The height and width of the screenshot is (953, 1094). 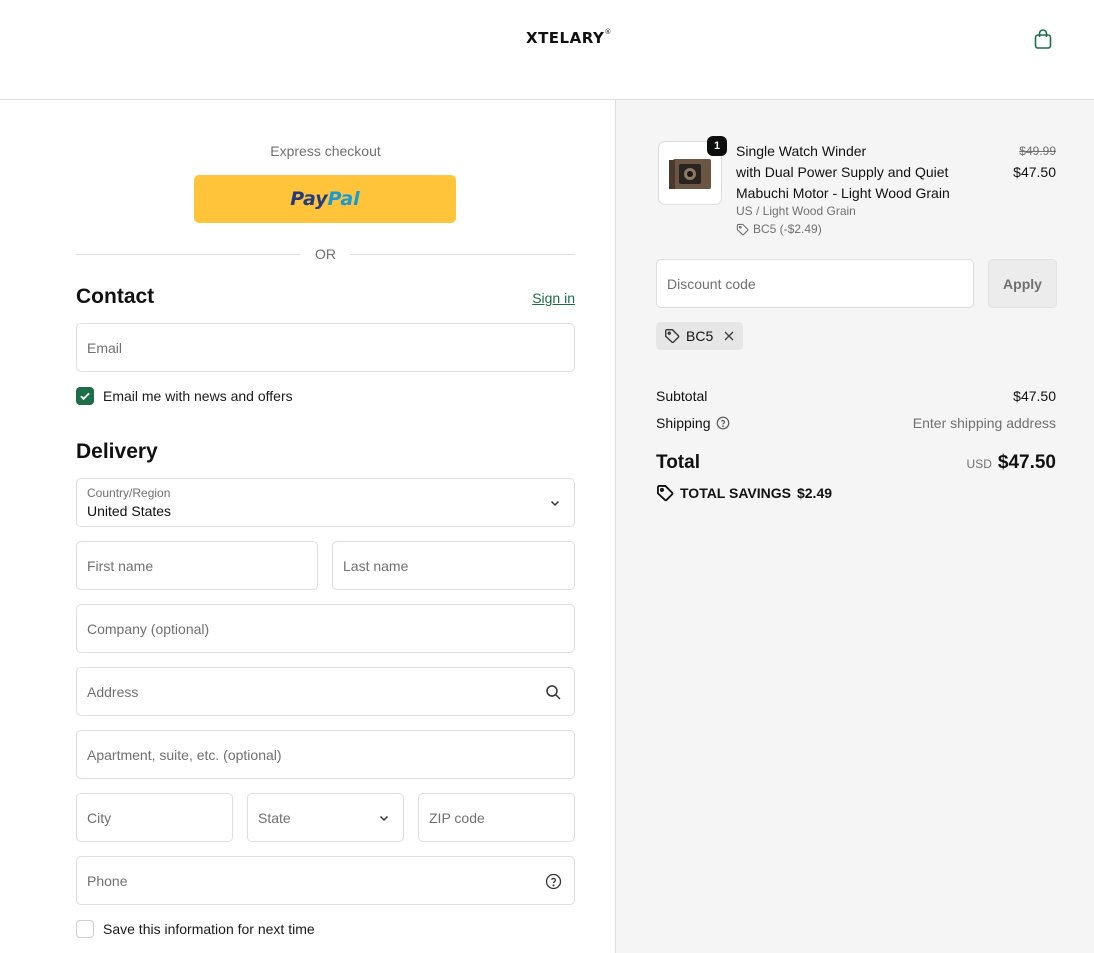 I want to click on paypal-button: Pay Pal, so click(x=325, y=199).